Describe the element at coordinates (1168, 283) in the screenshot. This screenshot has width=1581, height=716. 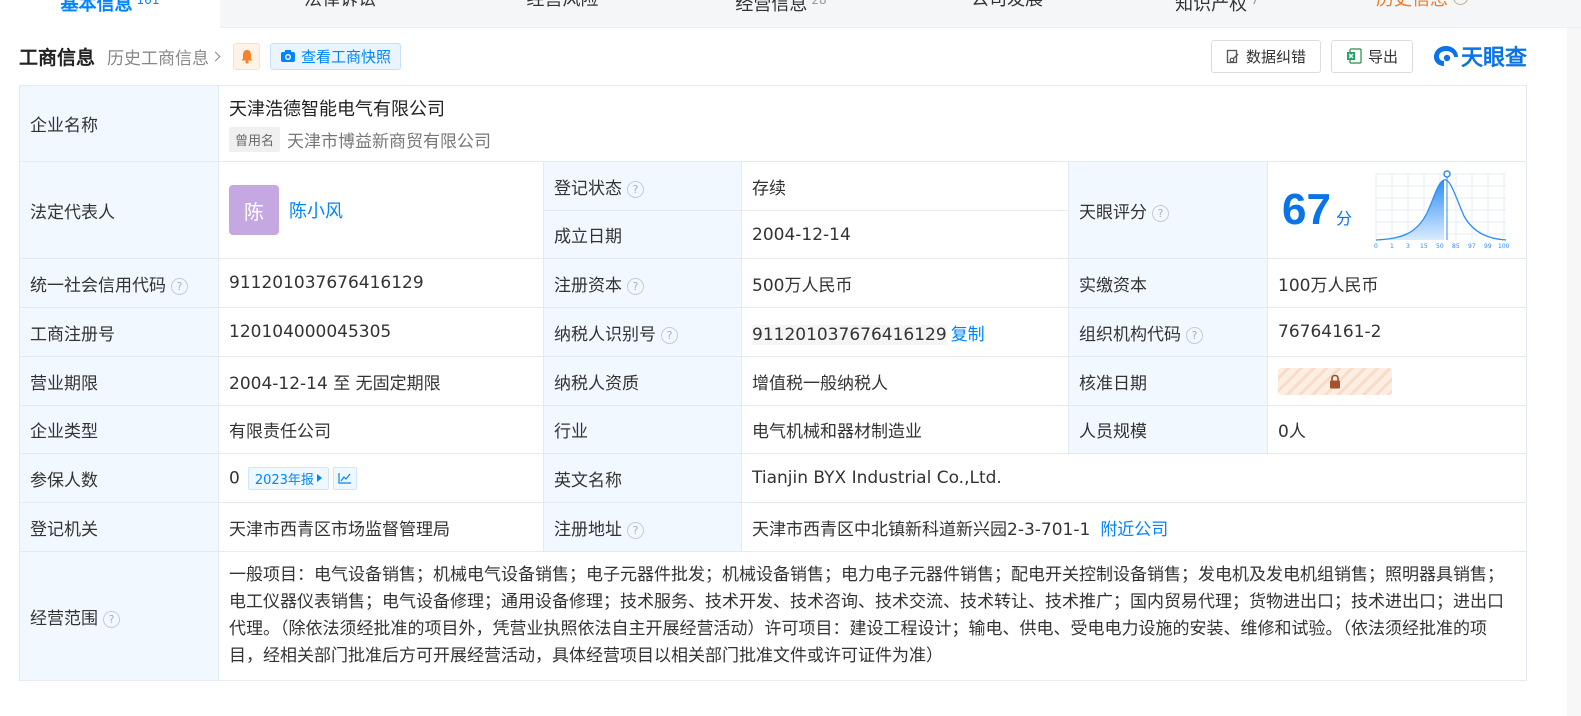
I see `paid-capital-label: 实缴资本` at that location.